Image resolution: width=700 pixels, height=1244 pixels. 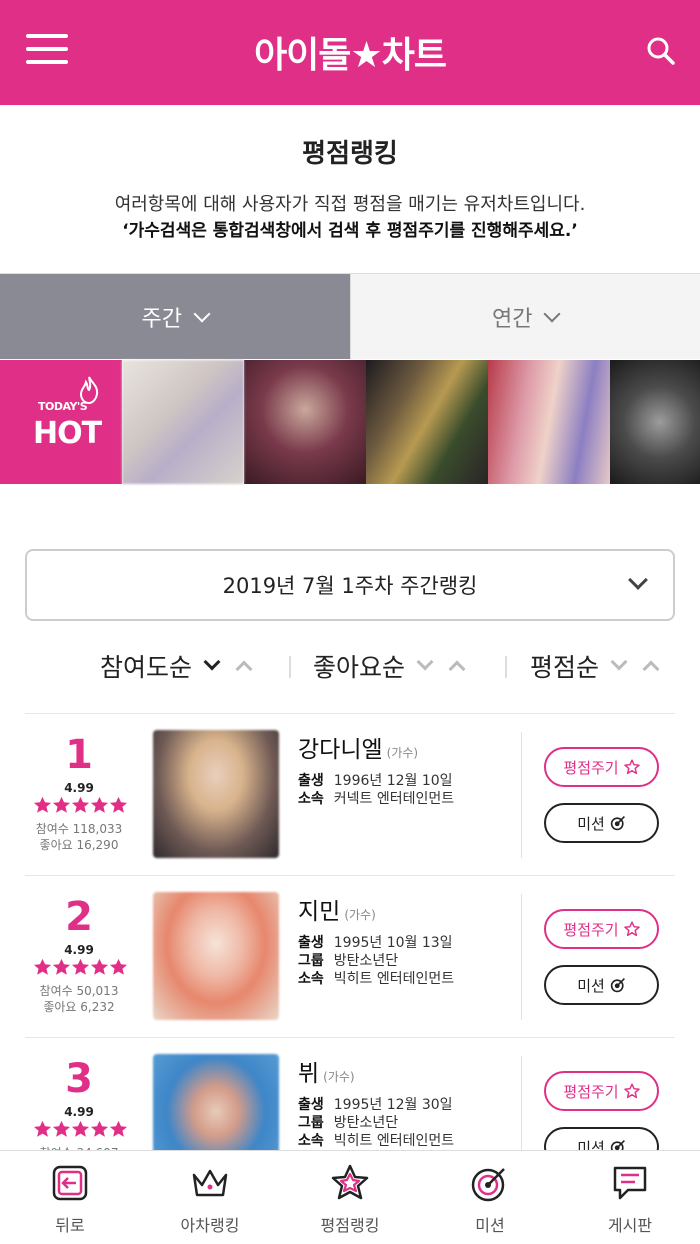 What do you see at coordinates (393, 781) in the screenshot?
I see `info-value: 1996년 12월 10일` at bounding box center [393, 781].